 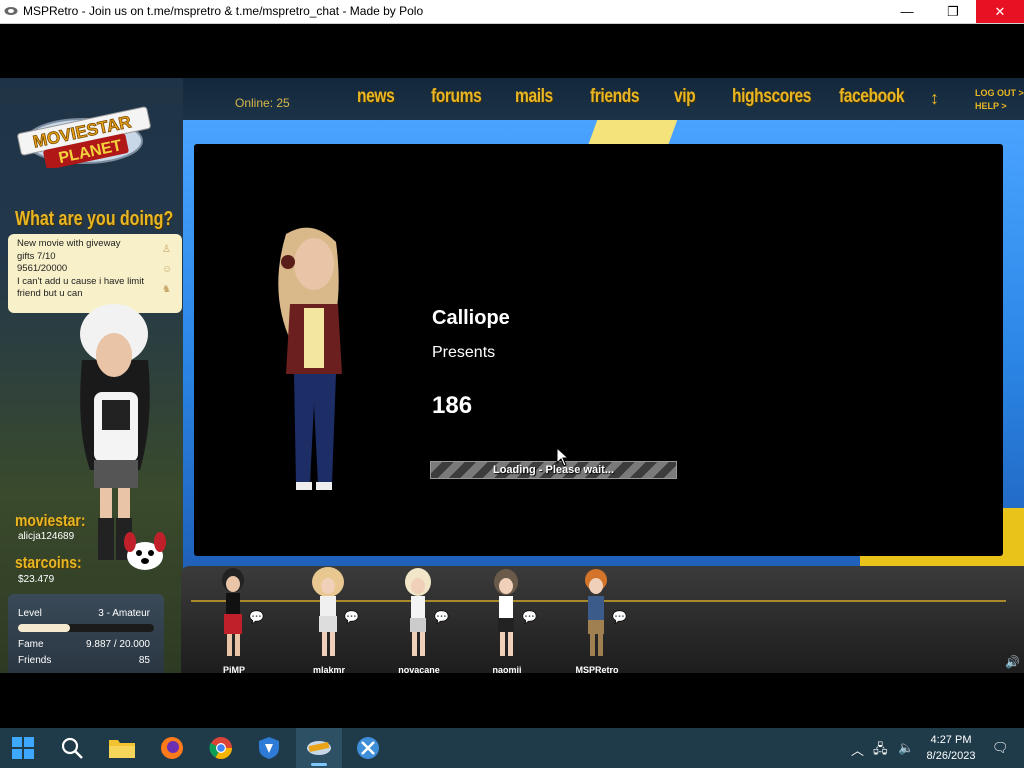 I want to click on logout-help-links: LOG OUT > HELP >, so click(x=999, y=100).